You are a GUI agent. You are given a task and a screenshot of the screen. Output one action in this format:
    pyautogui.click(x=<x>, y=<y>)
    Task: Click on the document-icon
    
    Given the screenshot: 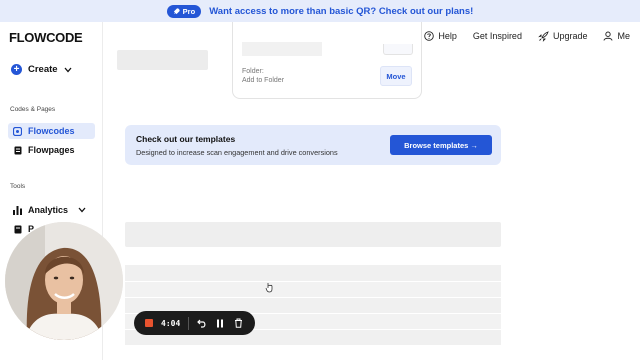 What is the action you would take?
    pyautogui.click(x=17, y=229)
    